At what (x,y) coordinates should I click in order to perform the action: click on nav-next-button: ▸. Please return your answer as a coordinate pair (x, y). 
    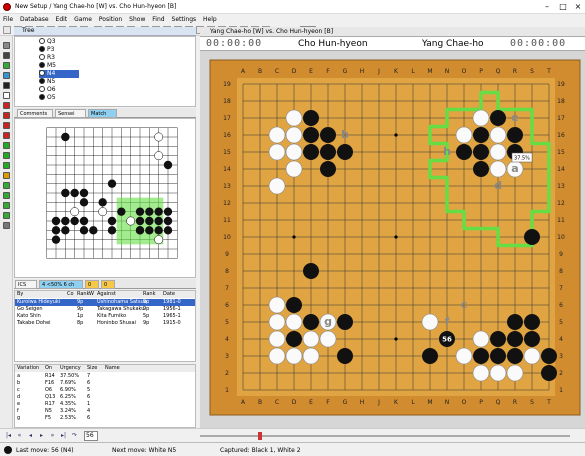
    Looking at the image, I should click on (41, 436).